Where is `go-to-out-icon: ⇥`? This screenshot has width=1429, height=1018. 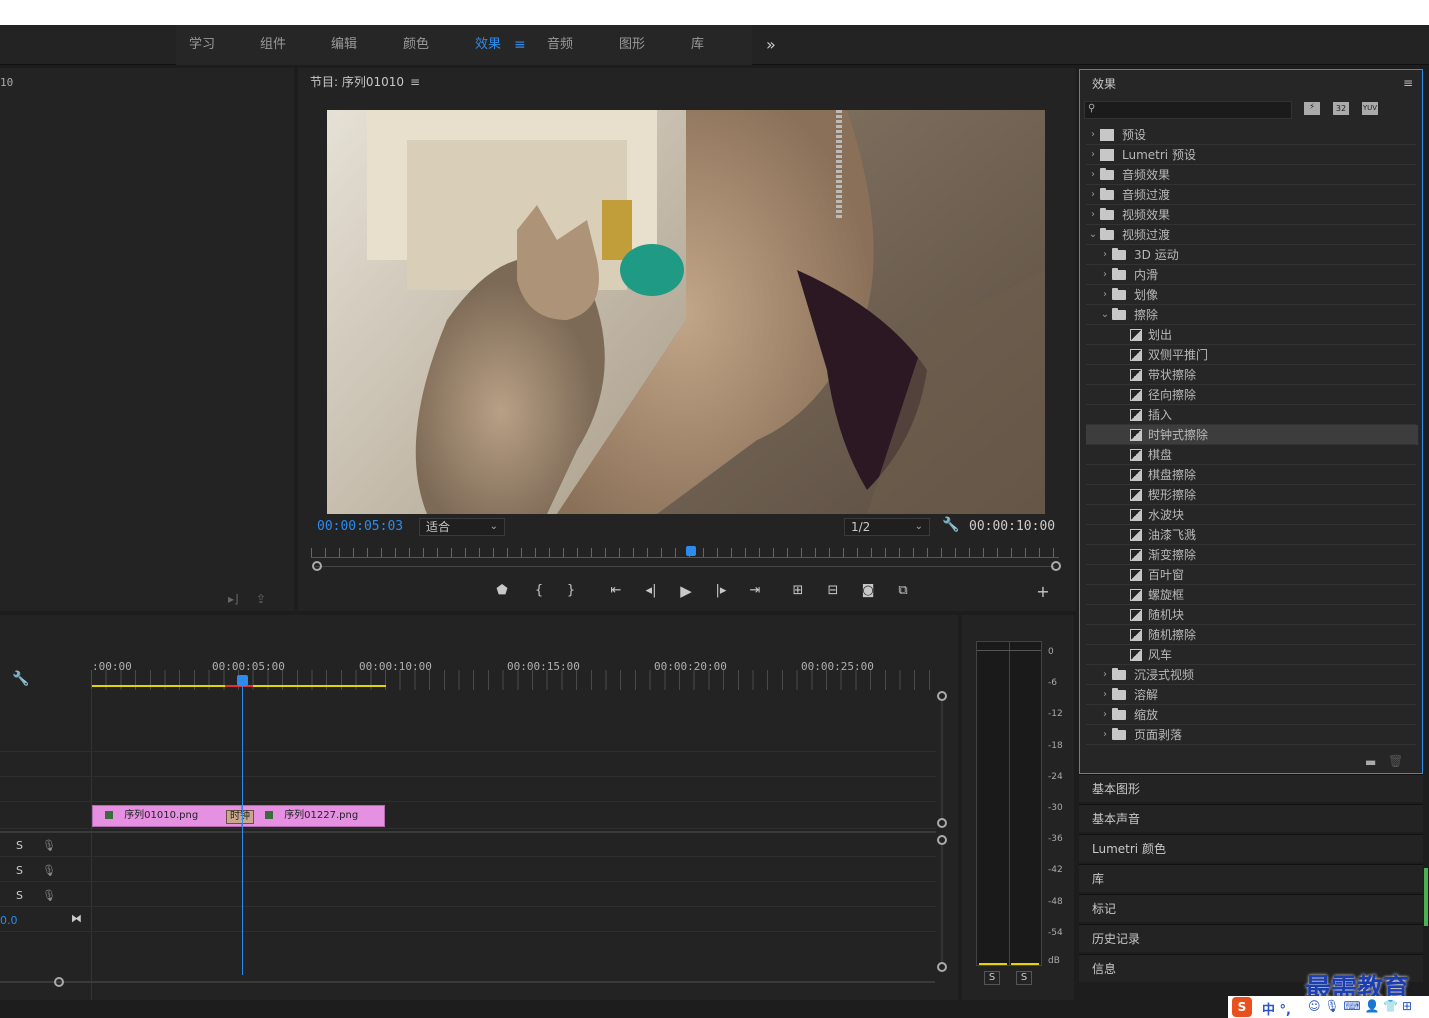
go-to-out-icon: ⇥ is located at coordinates (755, 591).